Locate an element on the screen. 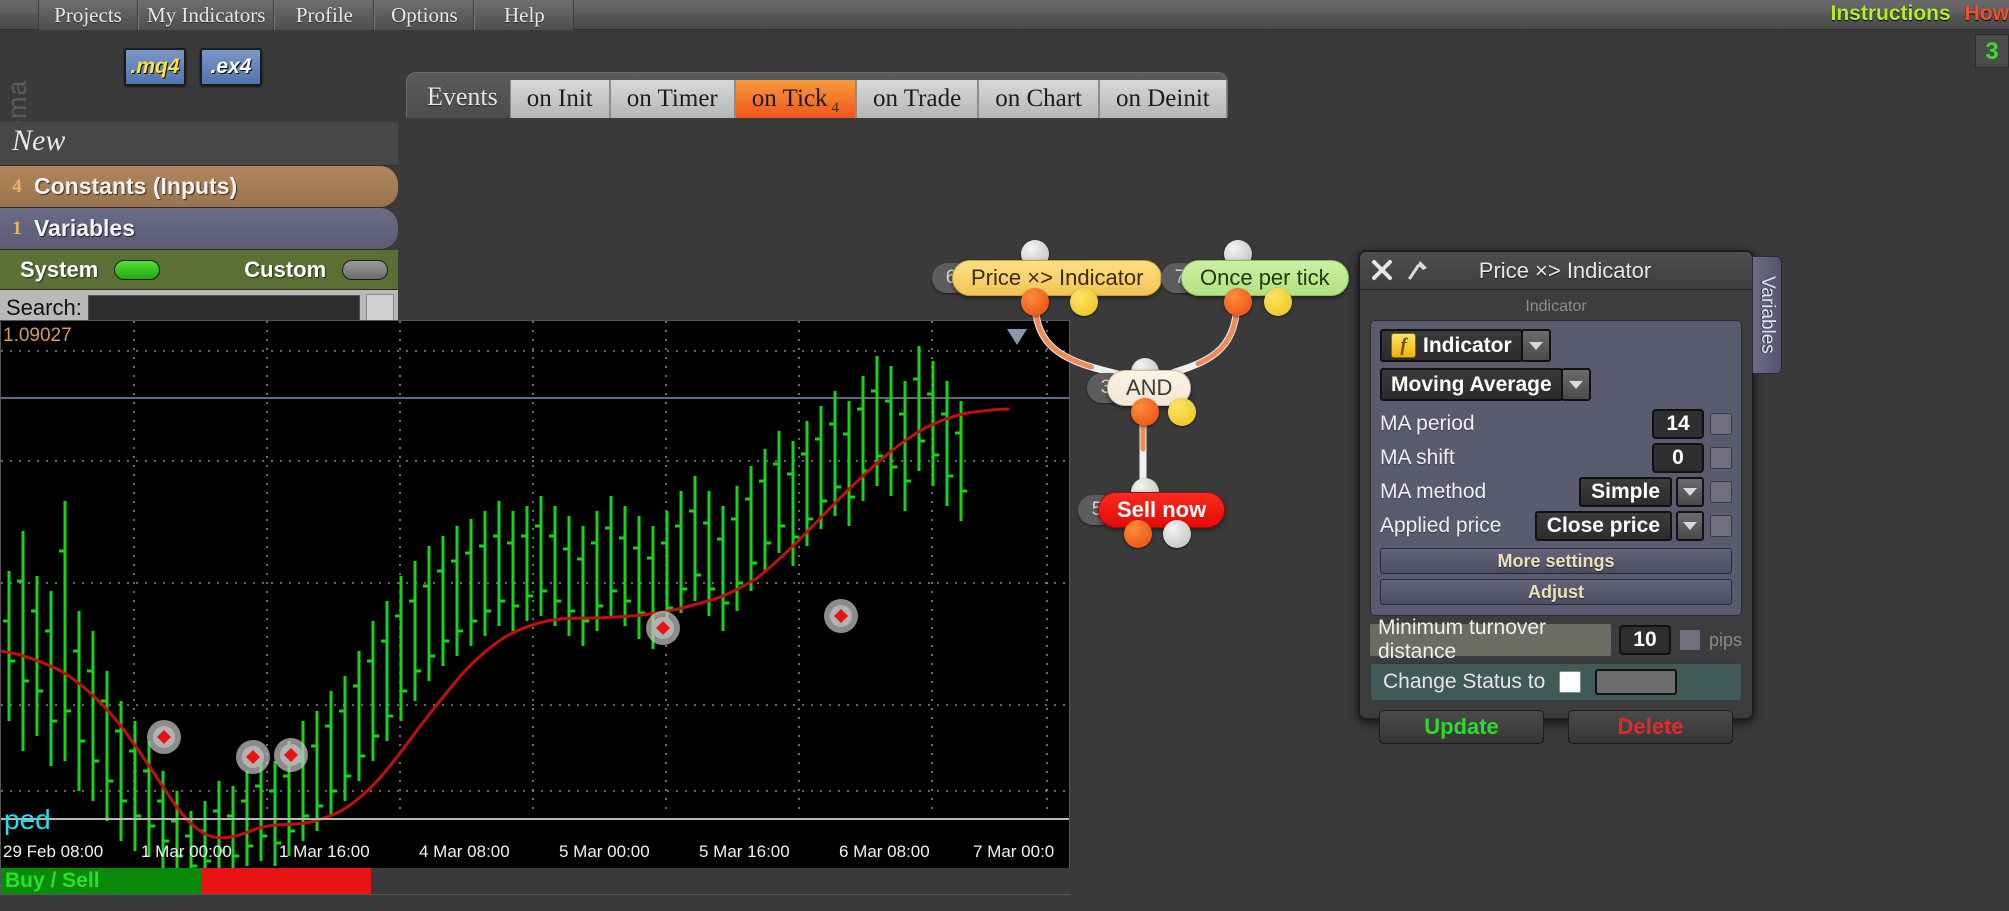  properties-panel-title: Price ×> Indicator is located at coordinates (1565, 270).